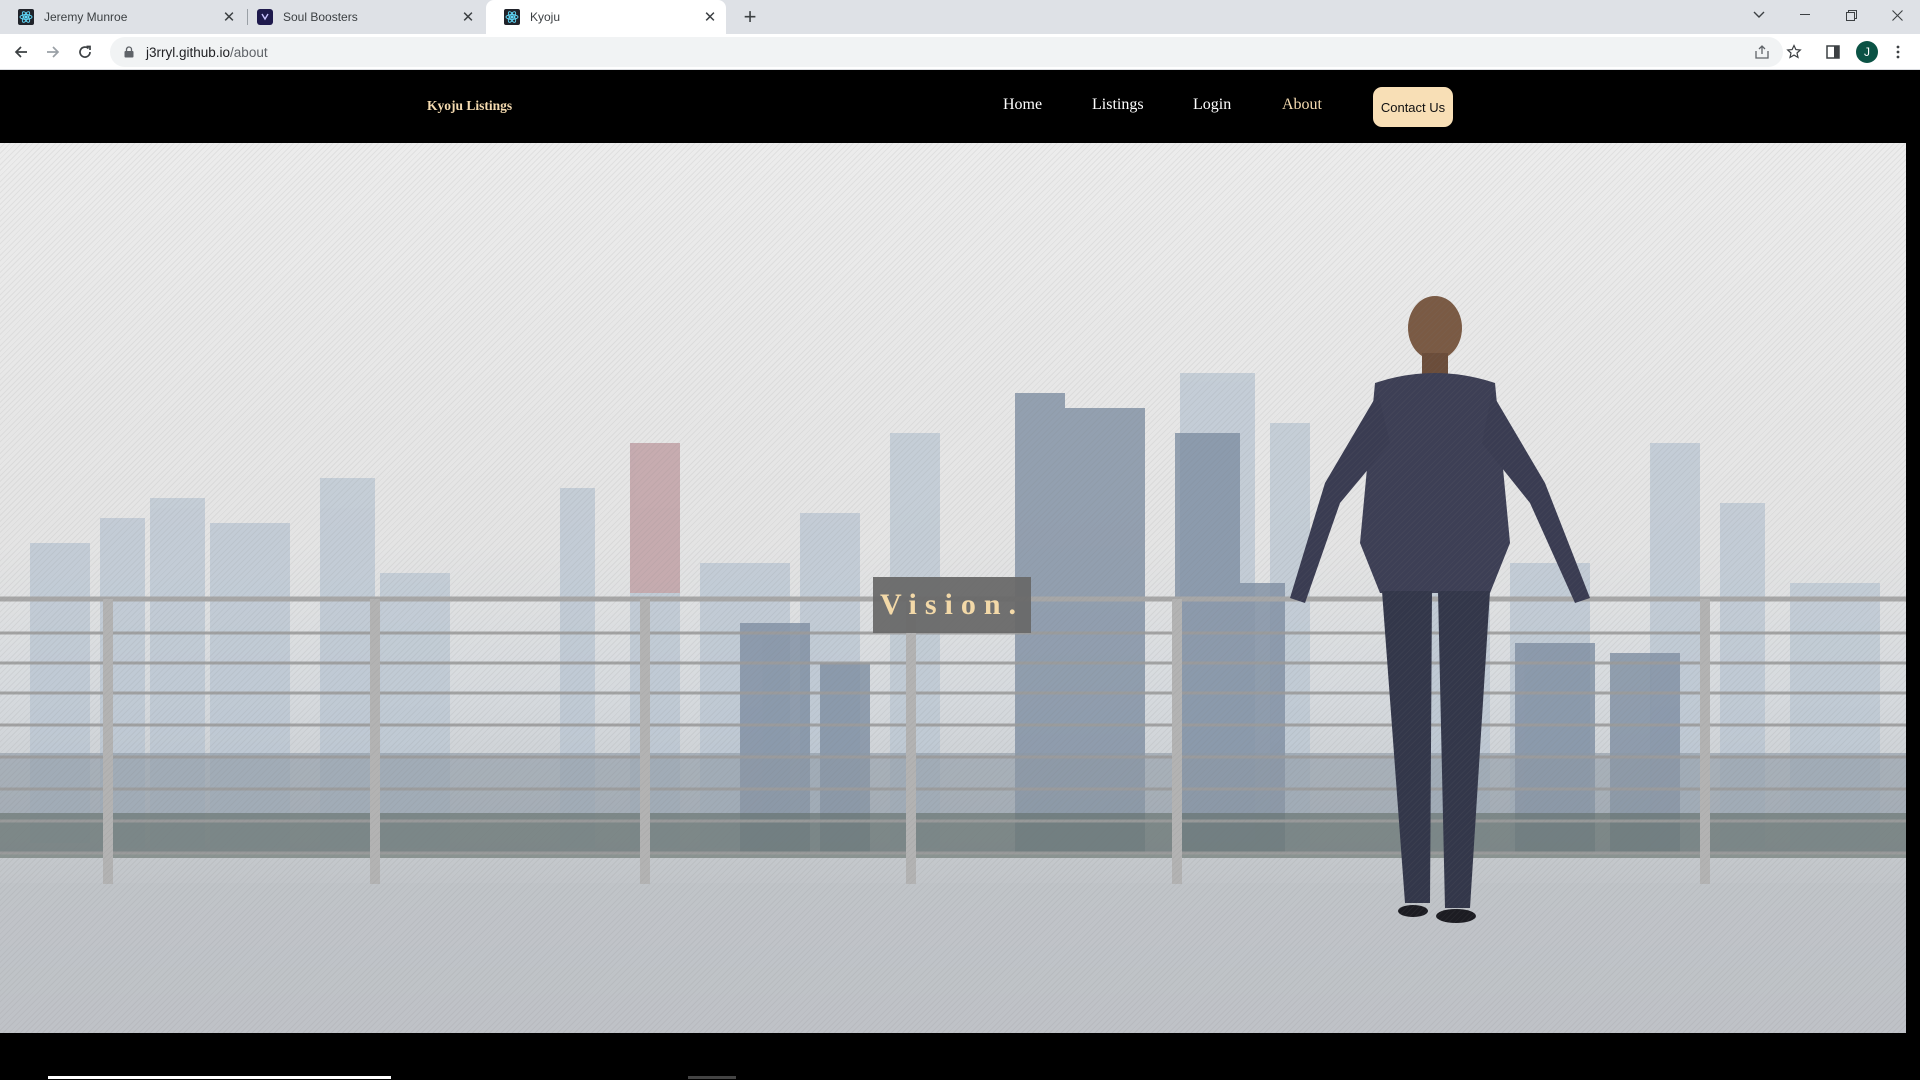 This screenshot has height=1080, width=1920. What do you see at coordinates (960, 1056) in the screenshot?
I see `page-bottom-section` at bounding box center [960, 1056].